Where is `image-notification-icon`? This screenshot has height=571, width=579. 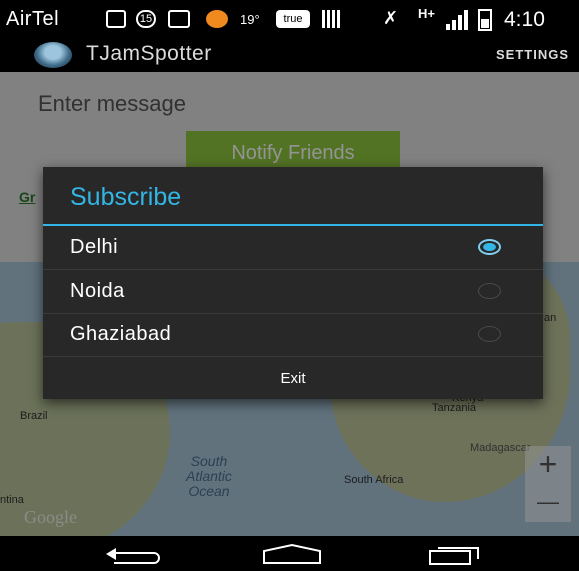
image-notification-icon is located at coordinates (116, 19).